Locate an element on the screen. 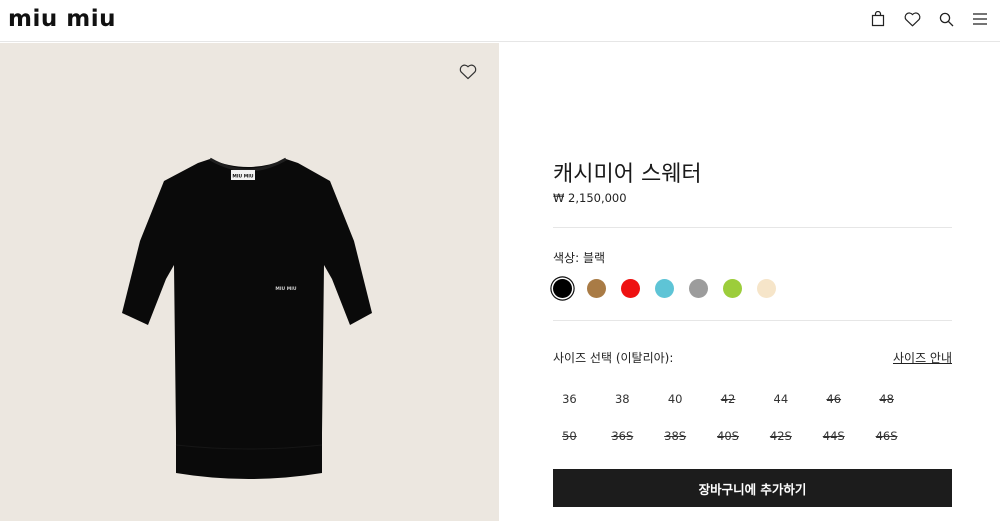  size-option-40S: 40S is located at coordinates (728, 436).